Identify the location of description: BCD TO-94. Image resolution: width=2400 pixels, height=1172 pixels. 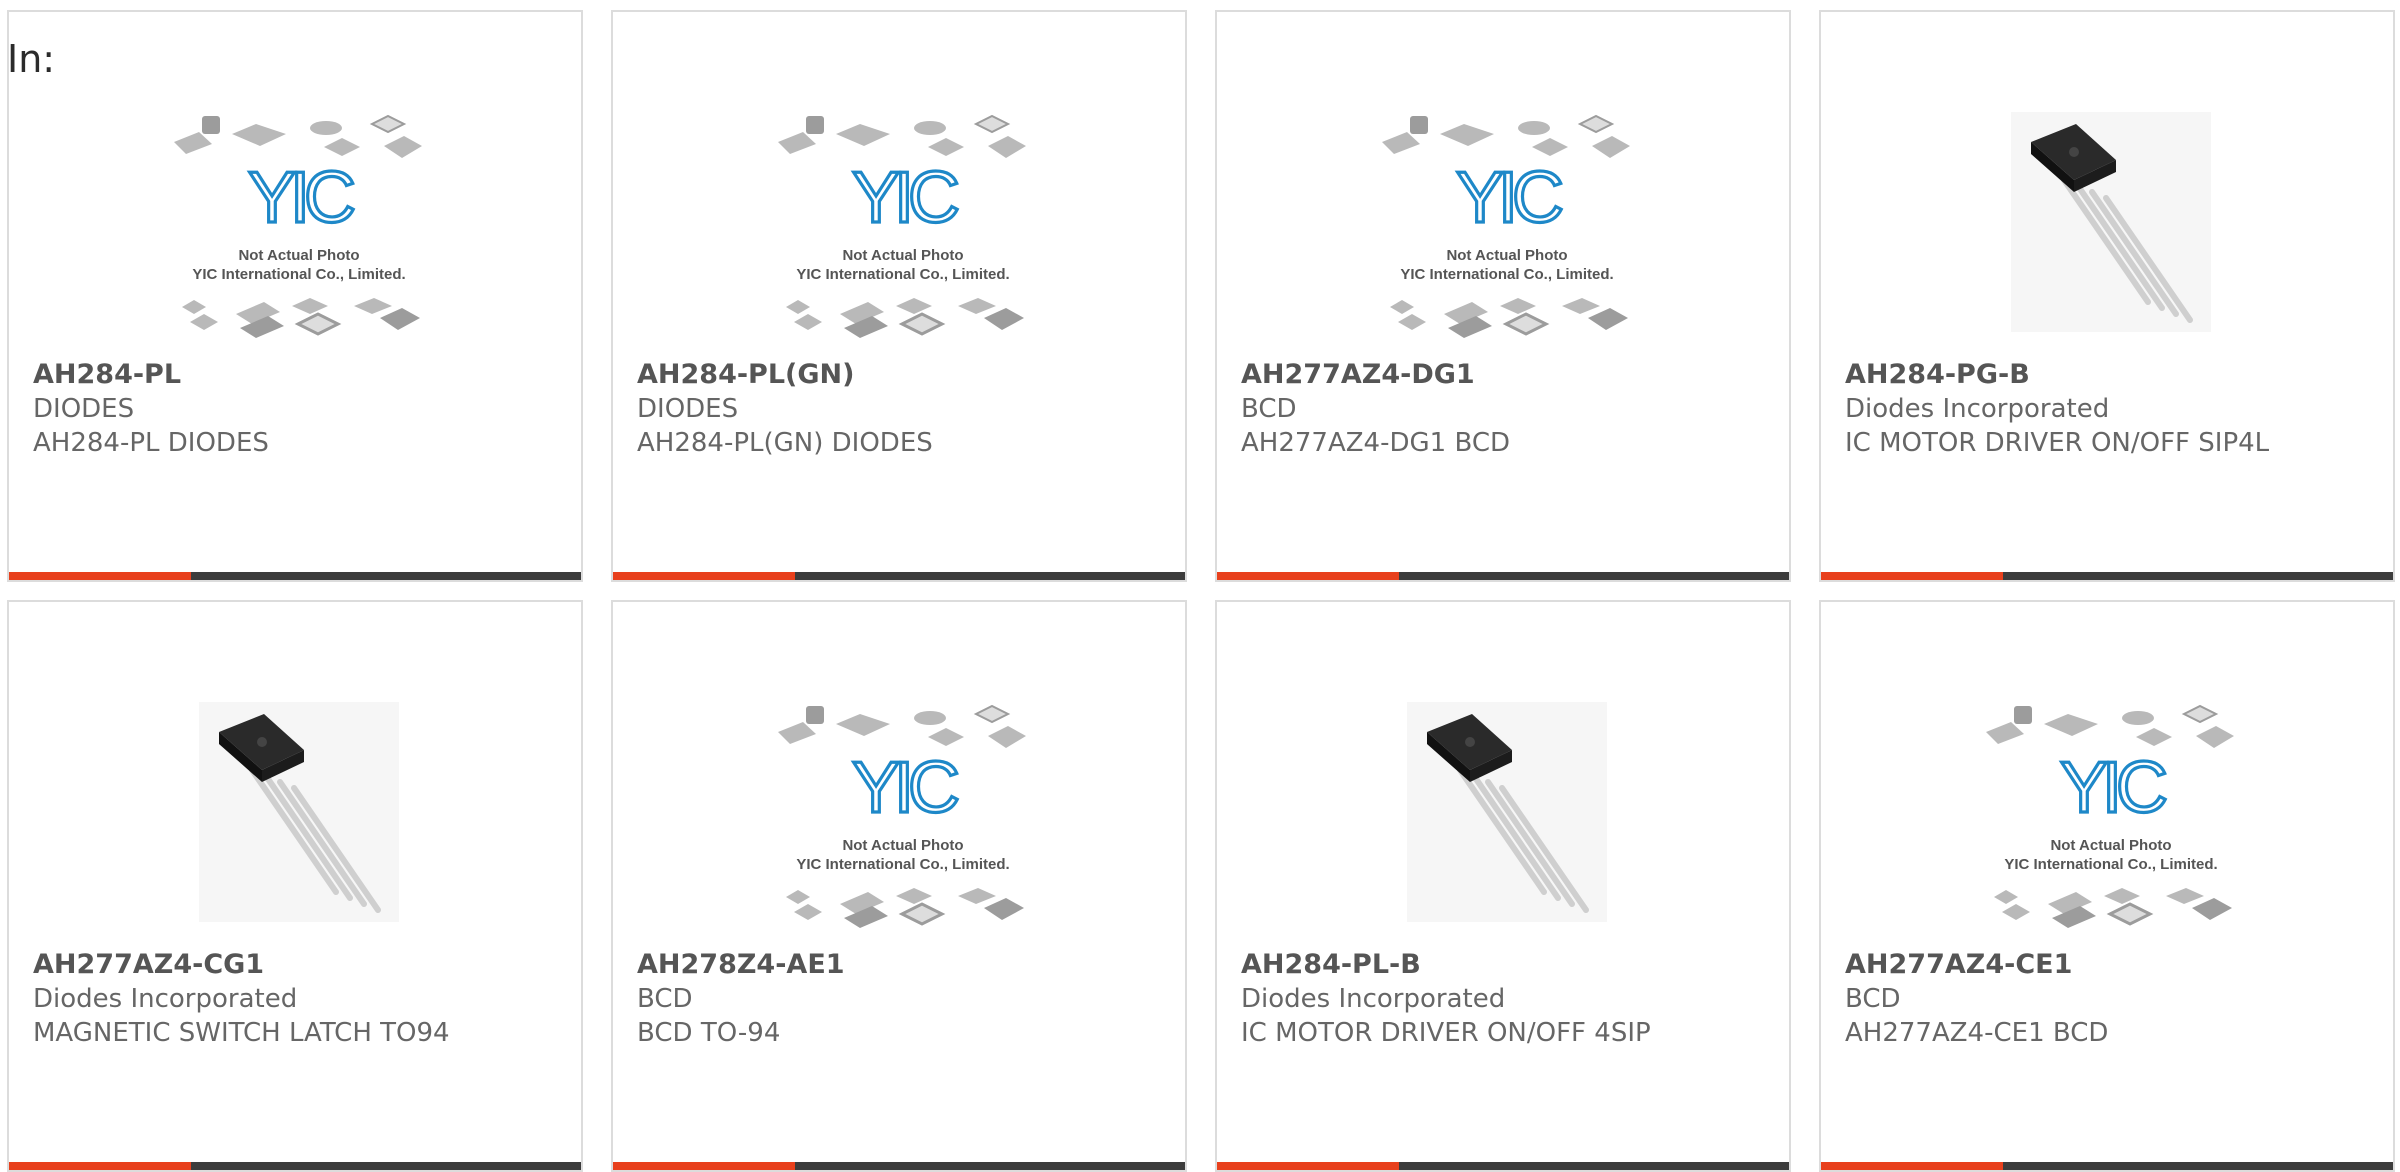
(709, 1033).